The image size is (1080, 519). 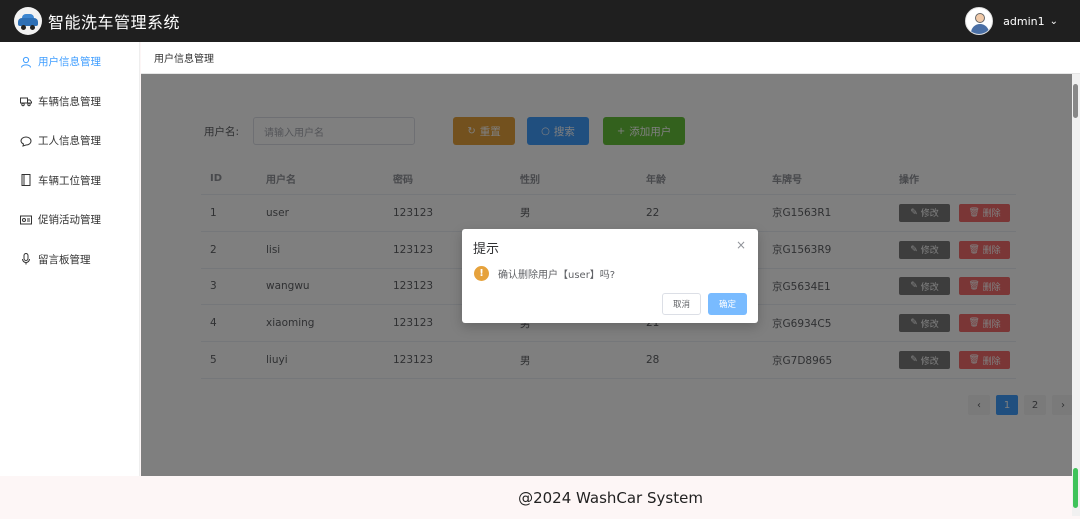 I want to click on dialog-message-text: 确认删除用户【user】吗?, so click(x=557, y=275).